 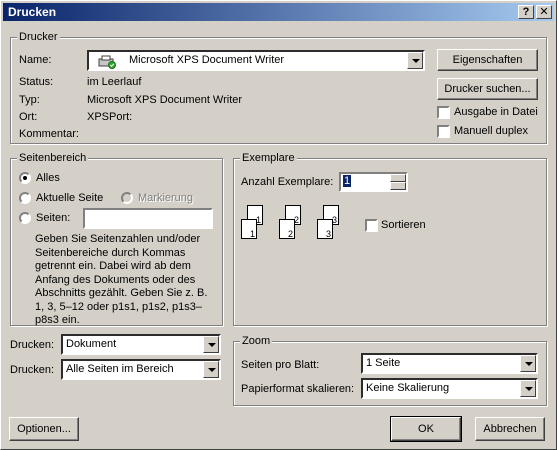 I want to click on printer-icon, so click(x=106, y=62).